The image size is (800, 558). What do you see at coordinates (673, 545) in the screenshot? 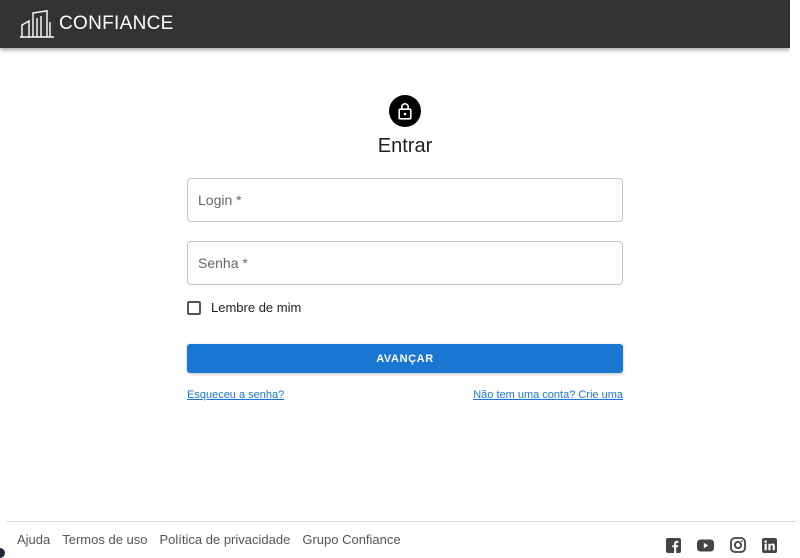
I see `facebook-icon` at bounding box center [673, 545].